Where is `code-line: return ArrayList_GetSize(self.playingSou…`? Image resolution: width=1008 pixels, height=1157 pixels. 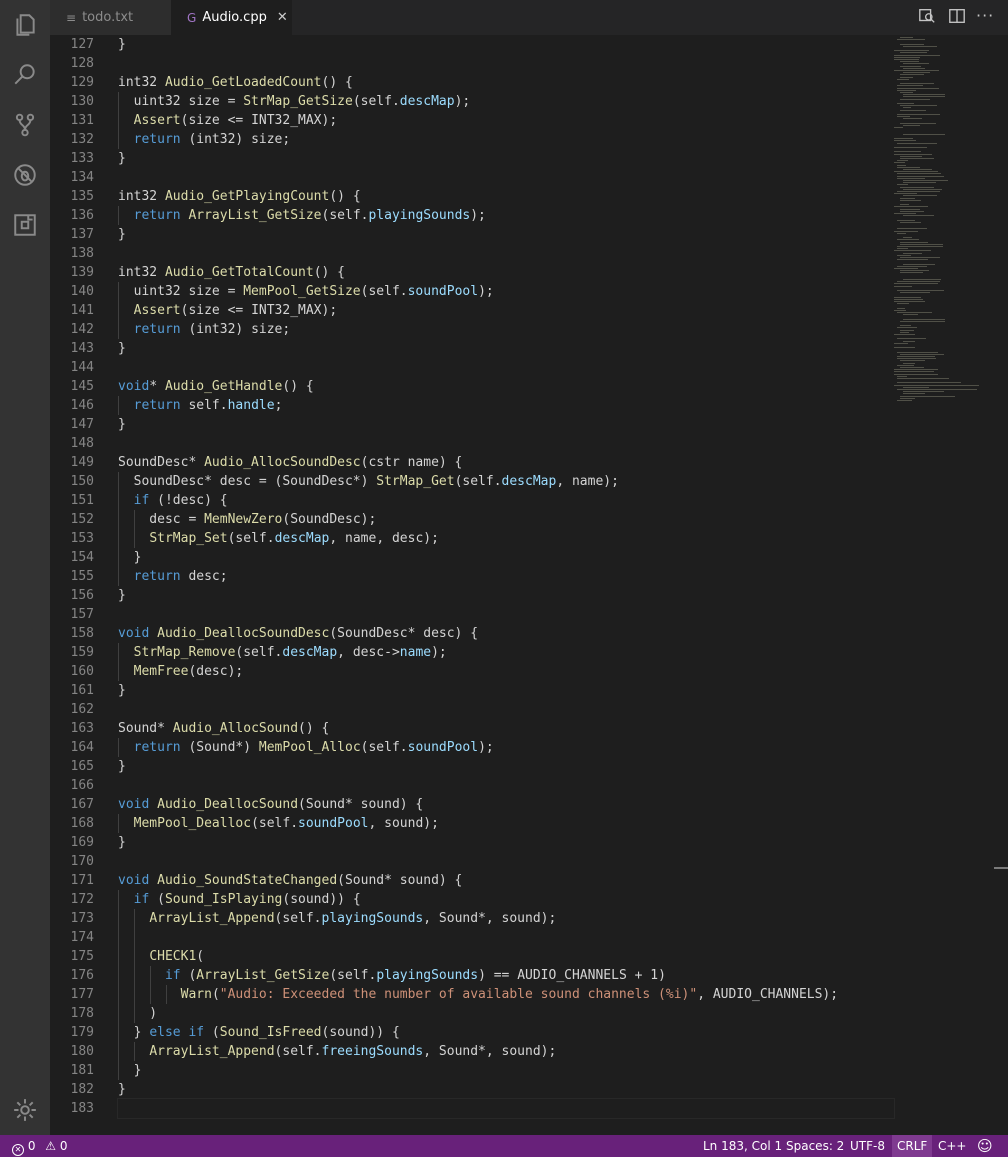
code-line: return ArrayList_GetSize(self.playingSou… is located at coordinates (506, 215).